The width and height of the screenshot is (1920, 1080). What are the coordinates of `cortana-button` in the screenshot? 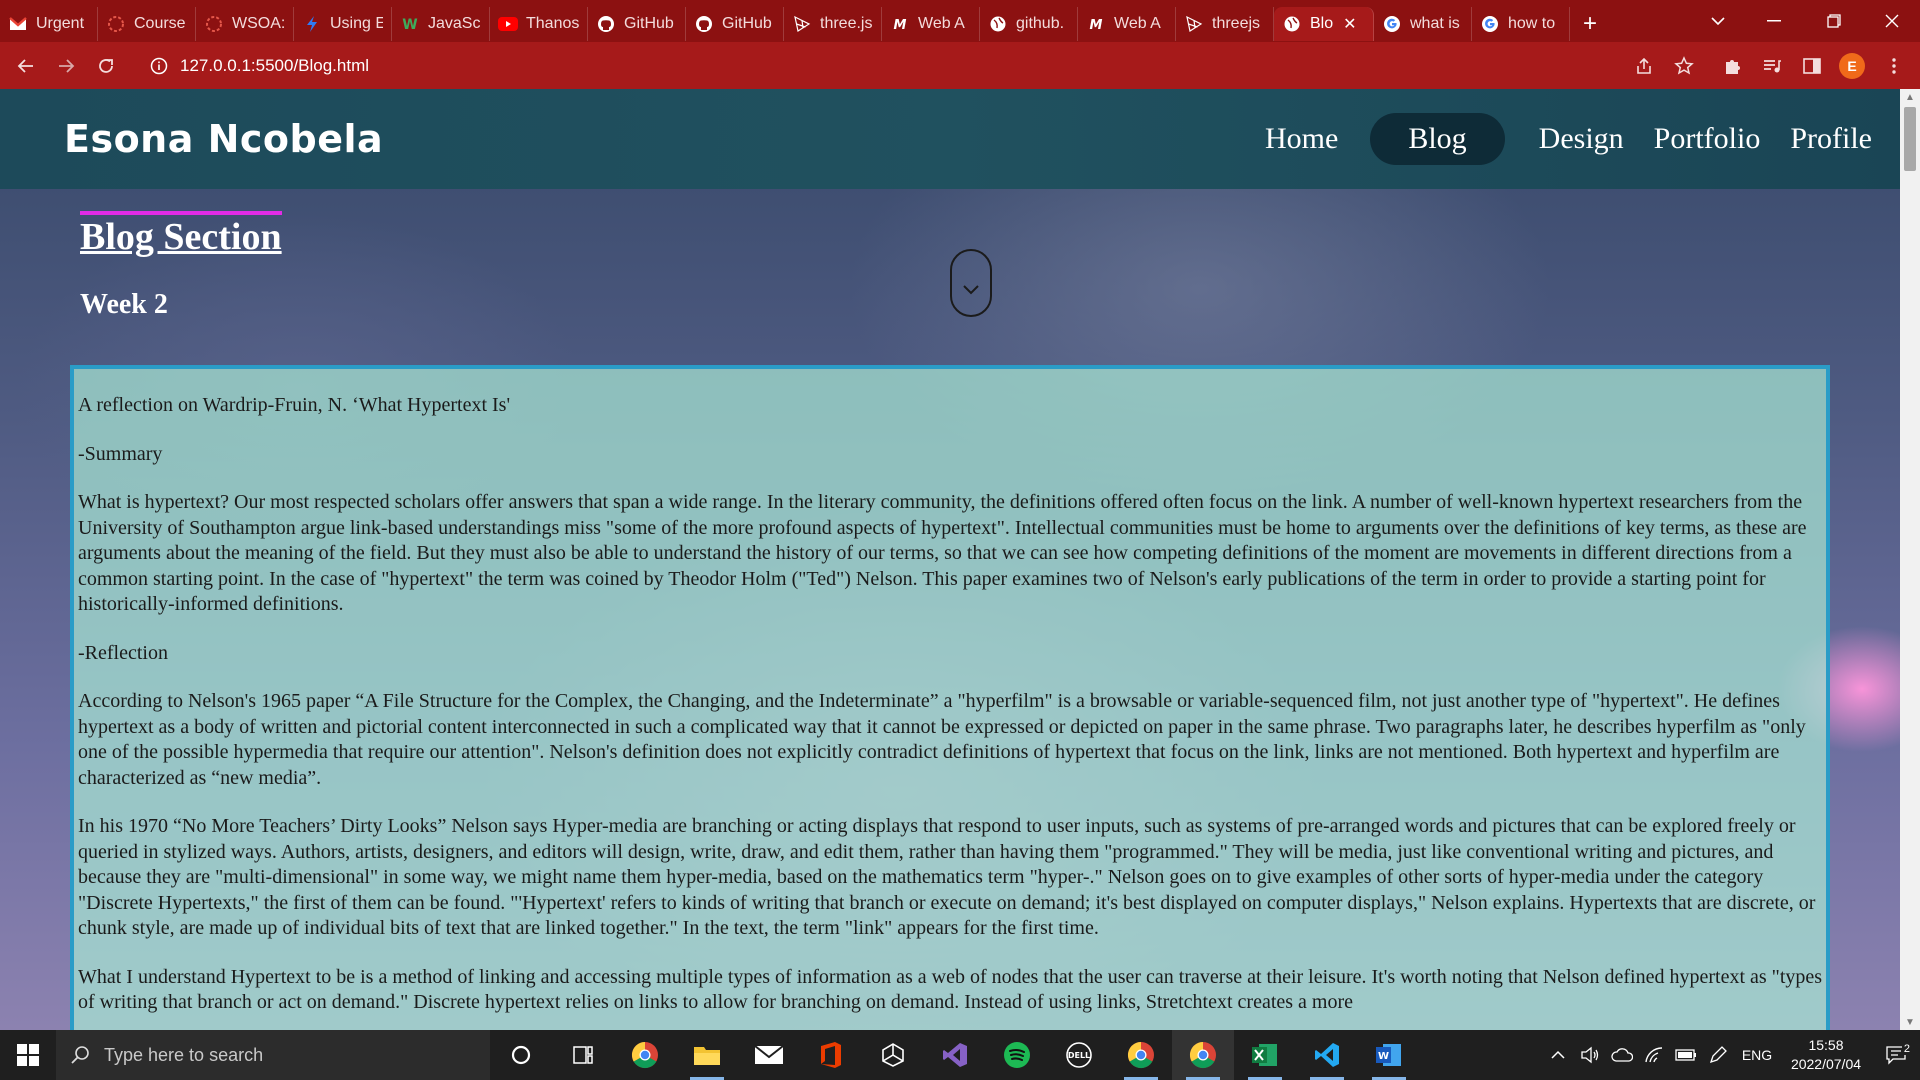 It's located at (521, 1055).